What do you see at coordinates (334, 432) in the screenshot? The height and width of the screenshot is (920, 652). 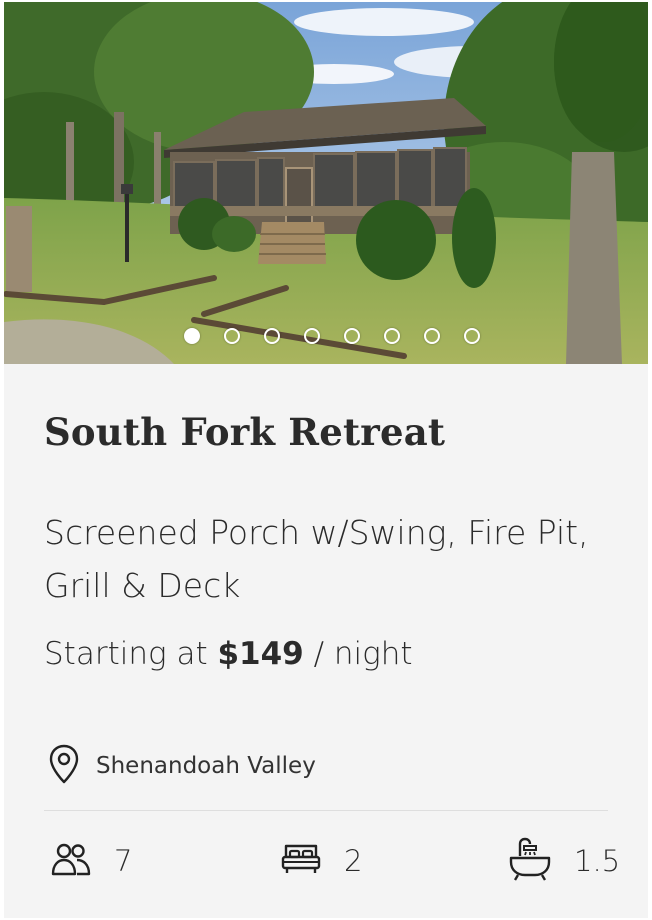 I see `listing-title: South Fork Retreat` at bounding box center [334, 432].